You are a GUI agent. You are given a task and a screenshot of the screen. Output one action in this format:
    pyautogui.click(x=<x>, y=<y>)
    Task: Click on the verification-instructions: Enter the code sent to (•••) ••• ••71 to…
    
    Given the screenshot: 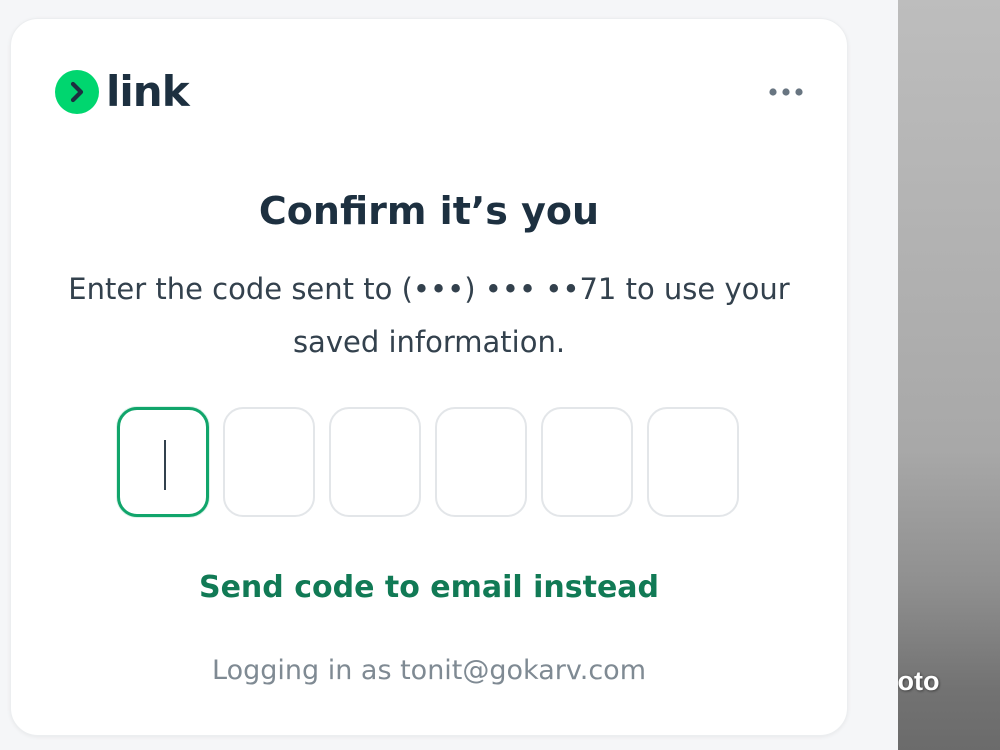 What is the action you would take?
    pyautogui.click(x=429, y=315)
    